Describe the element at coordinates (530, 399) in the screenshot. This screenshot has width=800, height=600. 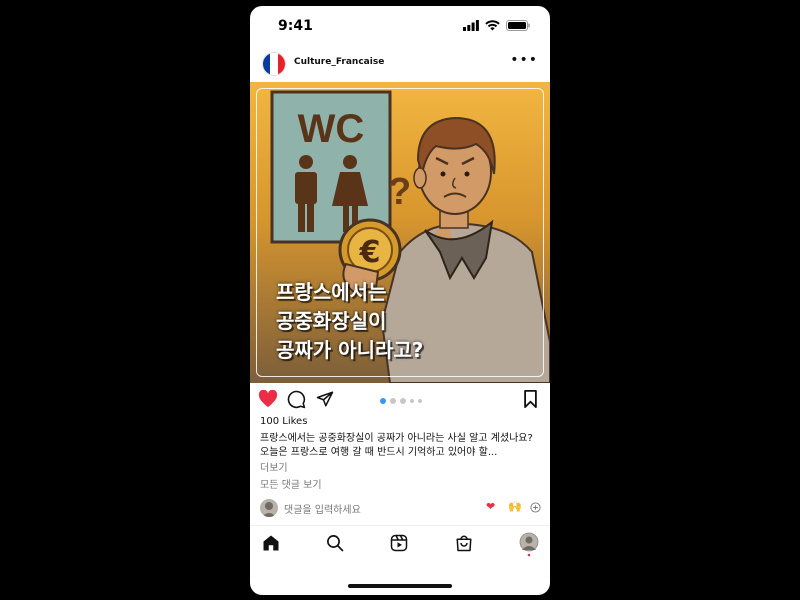
I see `bookmark-icon` at that location.